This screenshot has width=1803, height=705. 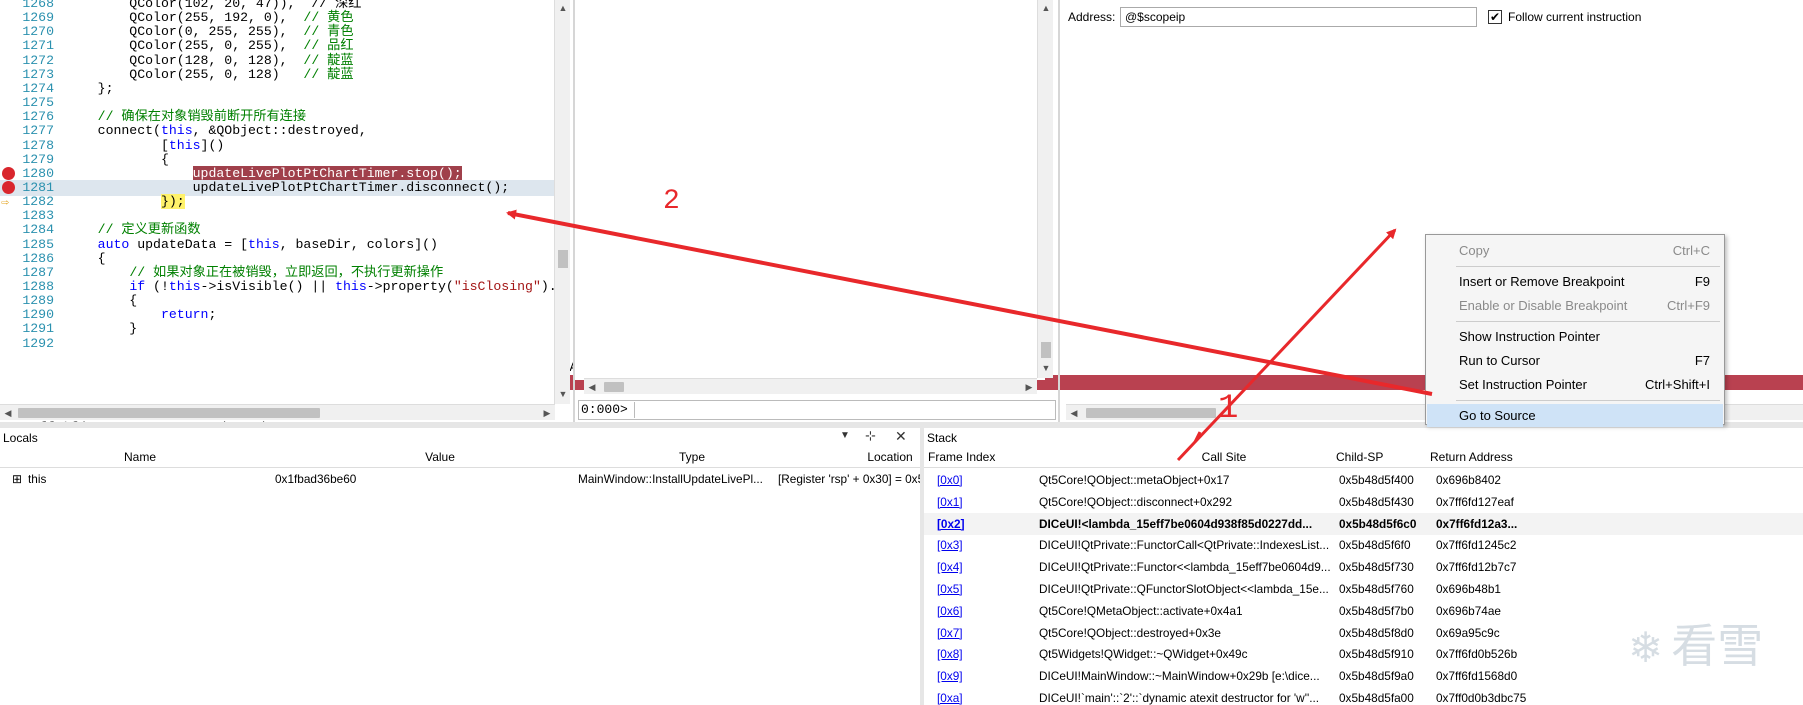 I want to click on menu-item-shortcut: Ctrl+F9, so click(x=1688, y=305).